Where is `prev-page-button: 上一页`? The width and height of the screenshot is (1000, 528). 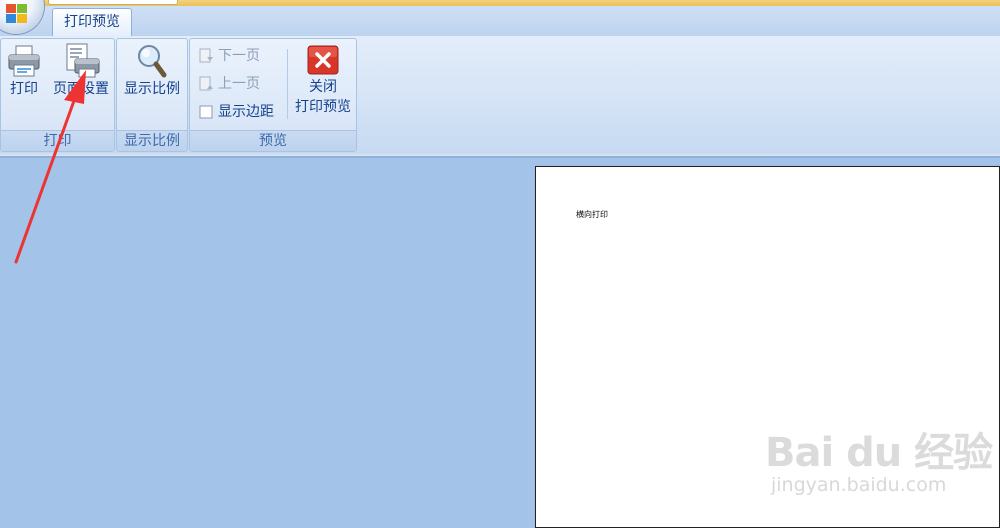 prev-page-button: 上一页 is located at coordinates (239, 84).